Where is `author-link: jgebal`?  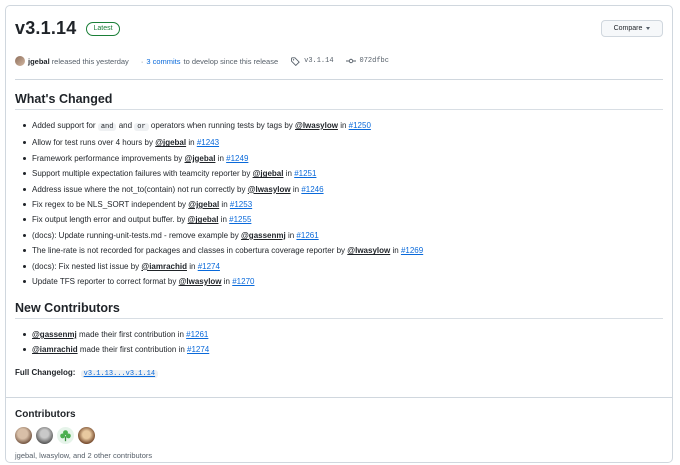
author-link: jgebal is located at coordinates (39, 61).